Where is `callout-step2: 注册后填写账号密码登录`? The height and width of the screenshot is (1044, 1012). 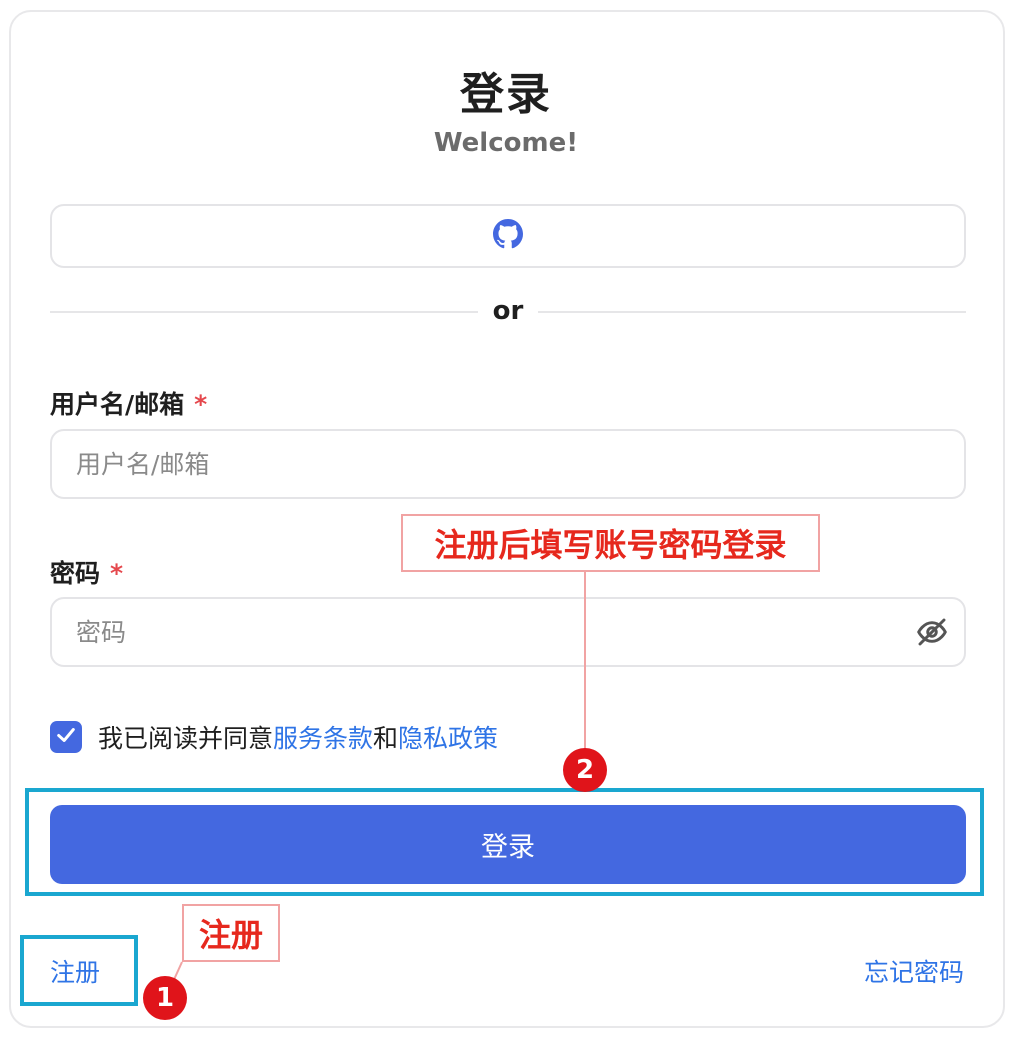 callout-step2: 注册后填写账号密码登录 is located at coordinates (610, 543).